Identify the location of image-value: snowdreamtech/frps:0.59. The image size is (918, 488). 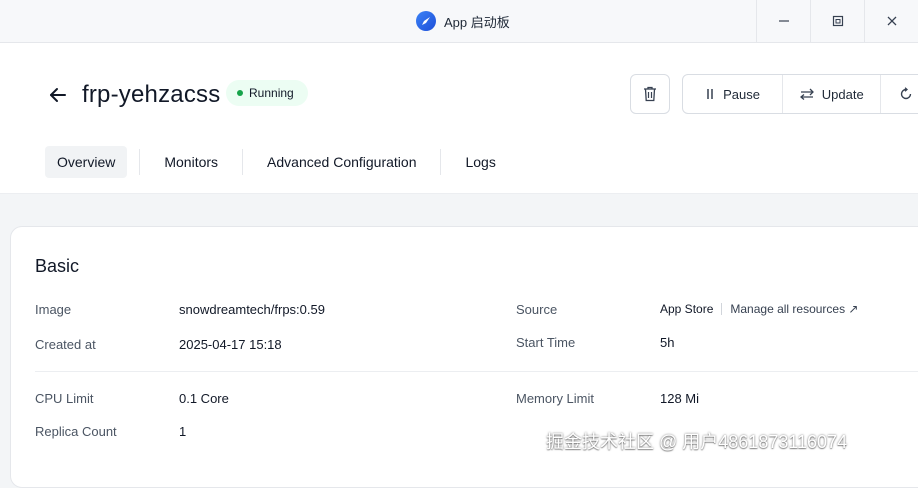
(252, 309).